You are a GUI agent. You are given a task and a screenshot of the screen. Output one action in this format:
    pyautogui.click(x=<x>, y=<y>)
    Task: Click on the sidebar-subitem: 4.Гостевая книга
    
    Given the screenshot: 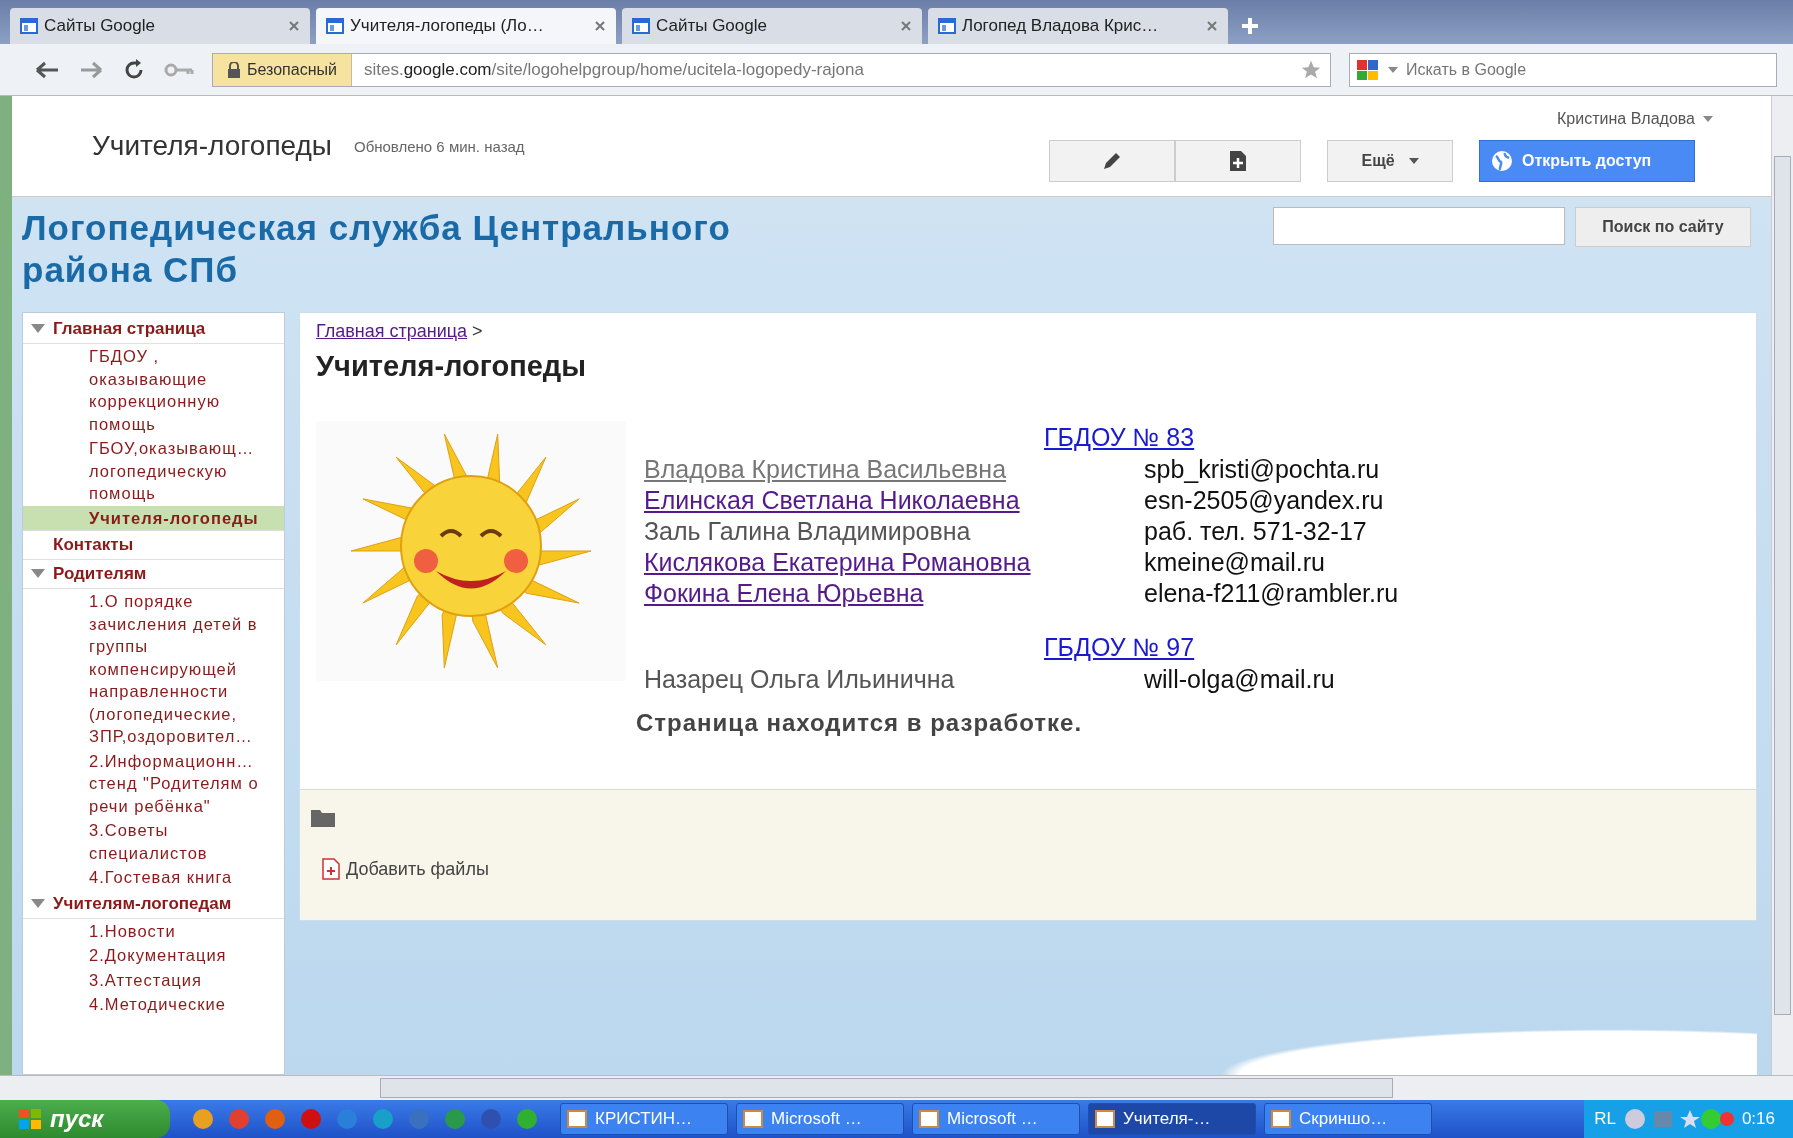 What is the action you would take?
    pyautogui.click(x=153, y=877)
    